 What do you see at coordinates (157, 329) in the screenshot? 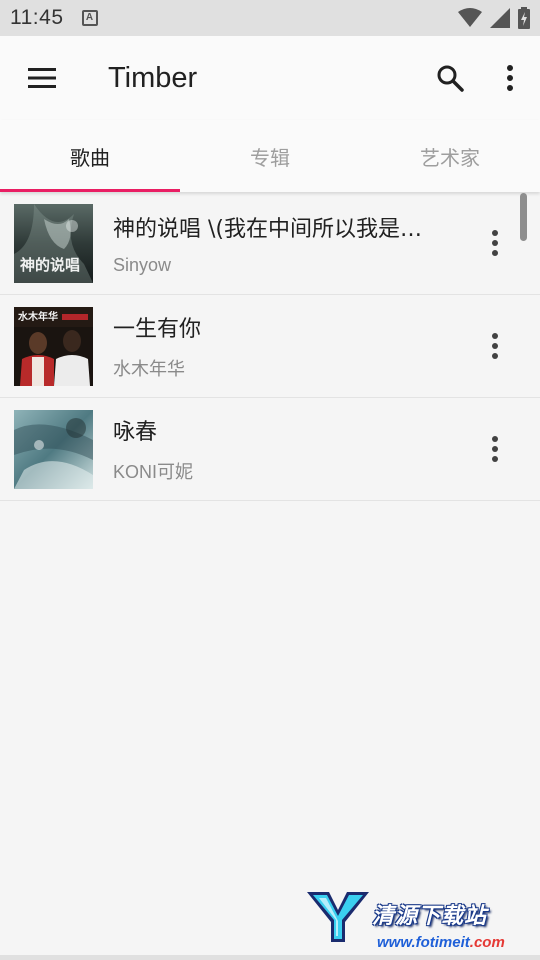
I see `song-title: 一生有你` at bounding box center [157, 329].